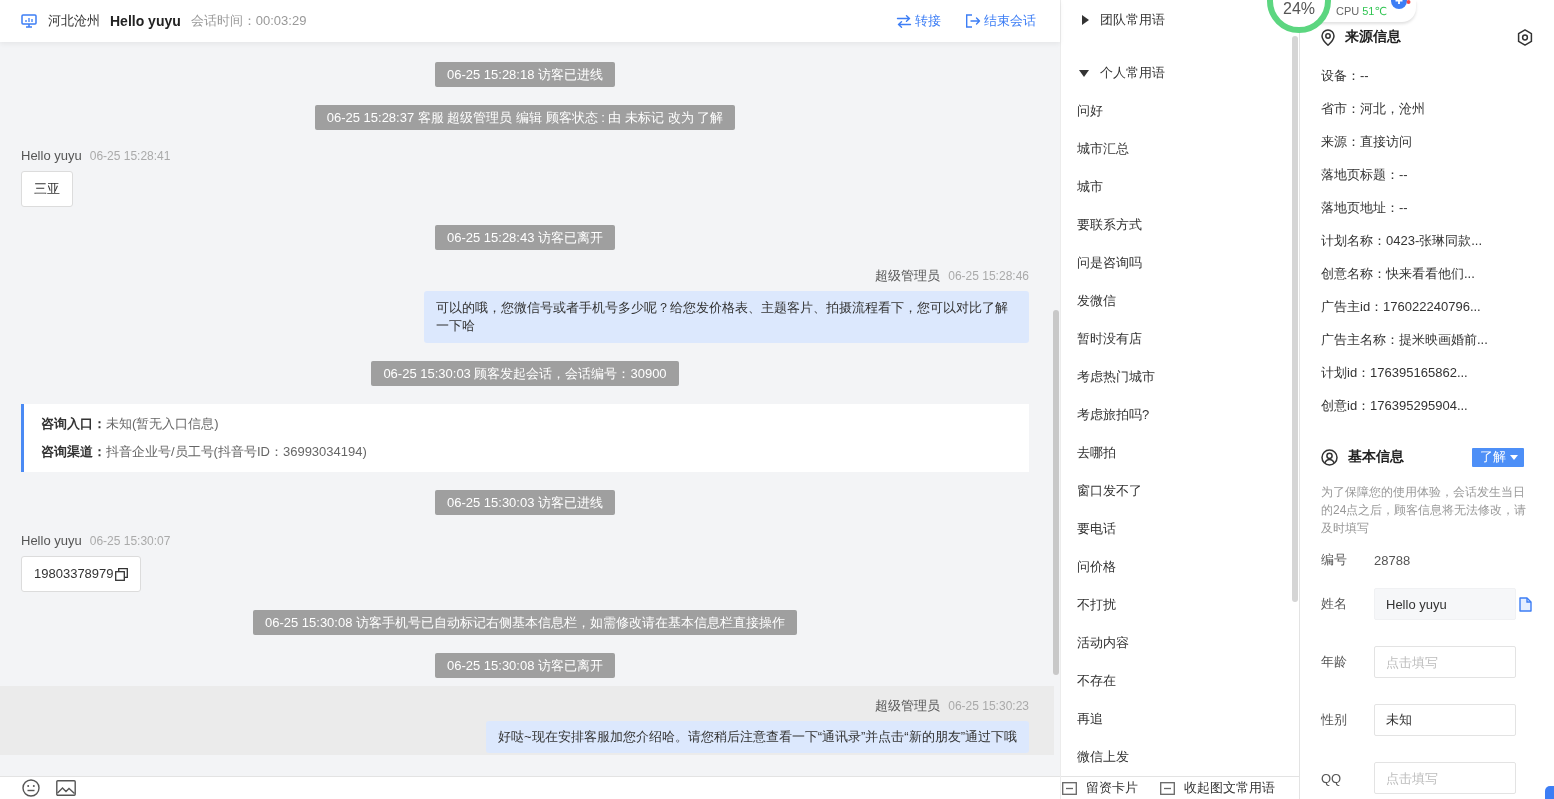 The width and height of the screenshot is (1554, 799). I want to click on settings-icon, so click(1525, 37).